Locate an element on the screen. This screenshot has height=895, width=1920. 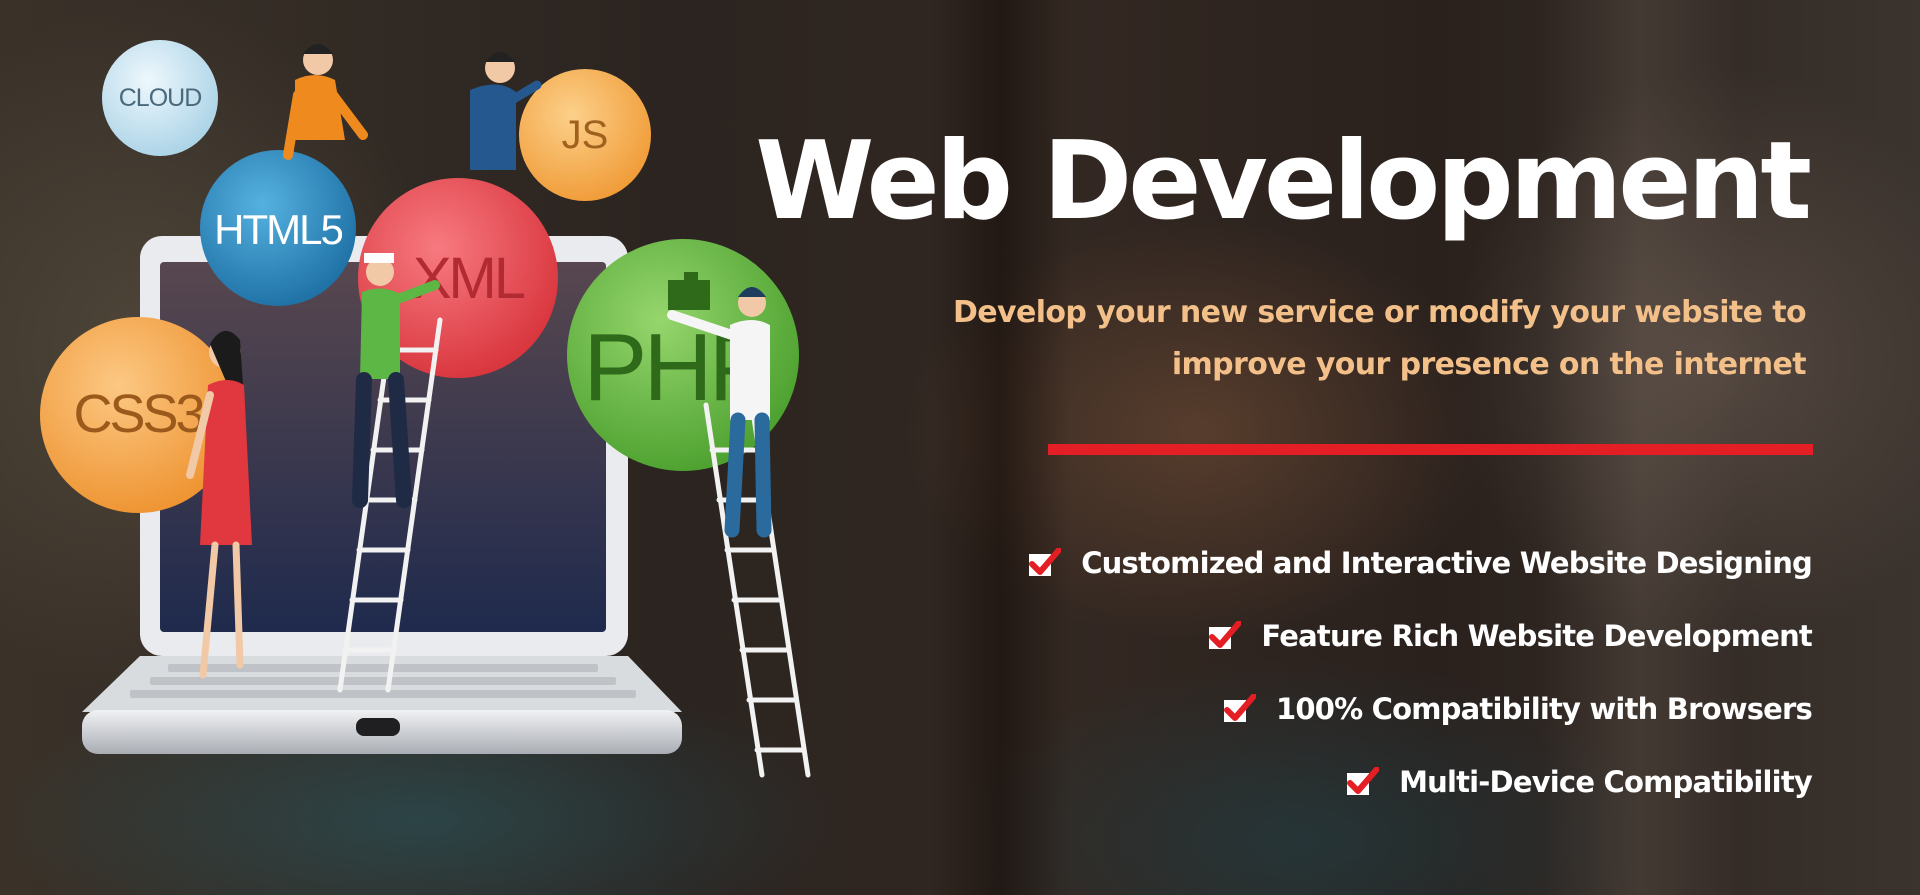
bubble-css3-label: CSS3 is located at coordinates (138, 414).